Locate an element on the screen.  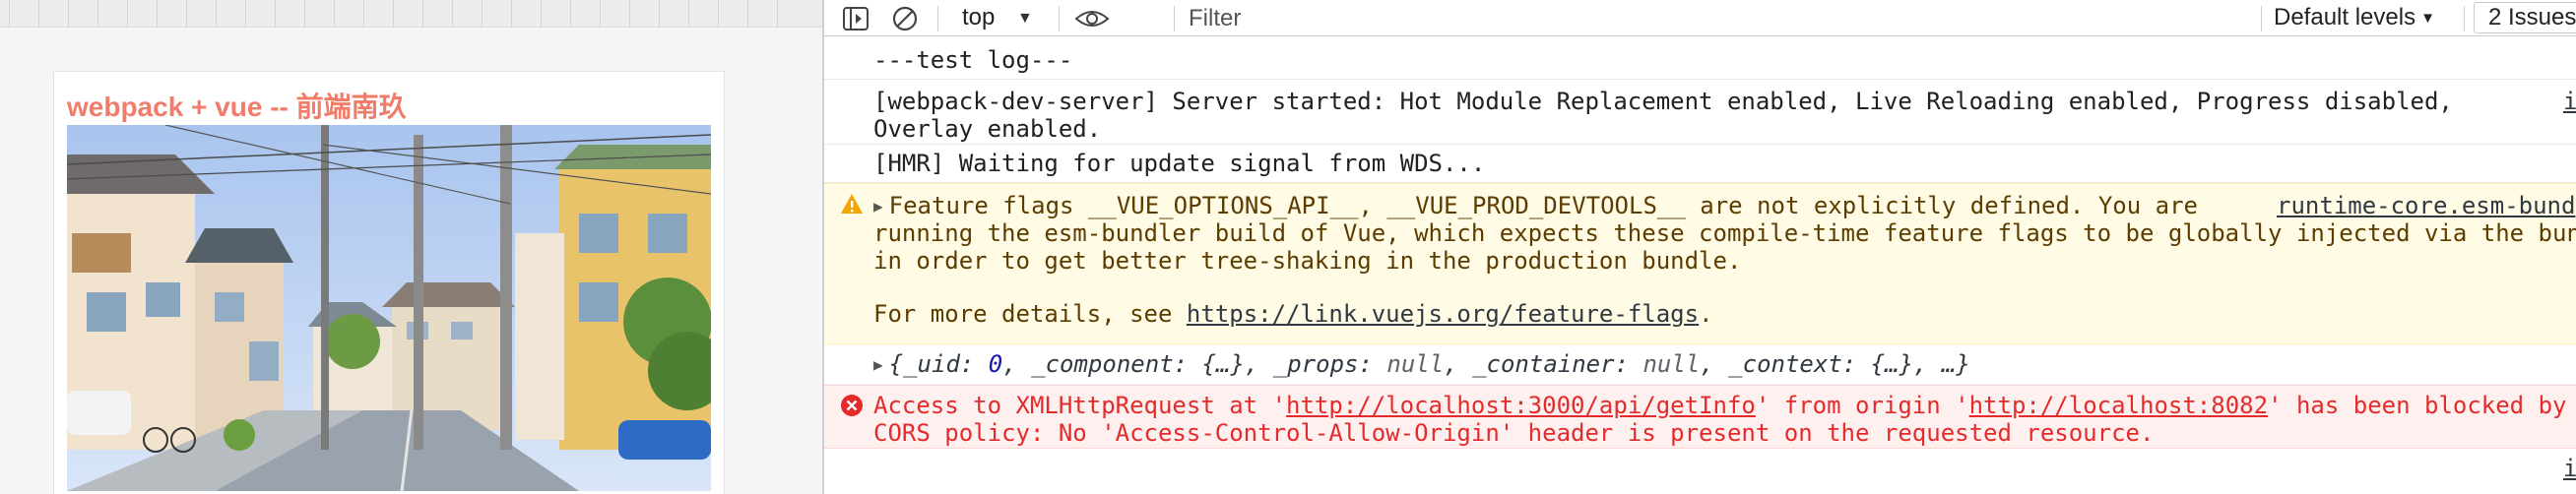
sidebar-toggle-icon is located at coordinates (855, 18).